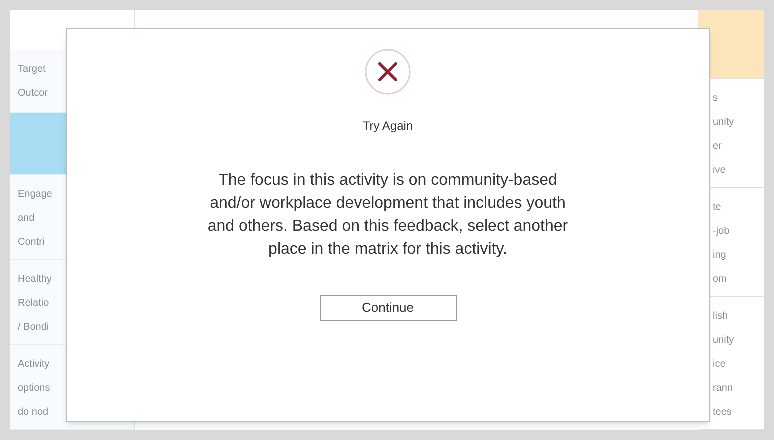 The width and height of the screenshot is (774, 440). Describe the element at coordinates (35, 218) in the screenshot. I see `row-label: Engage and Contri` at that location.